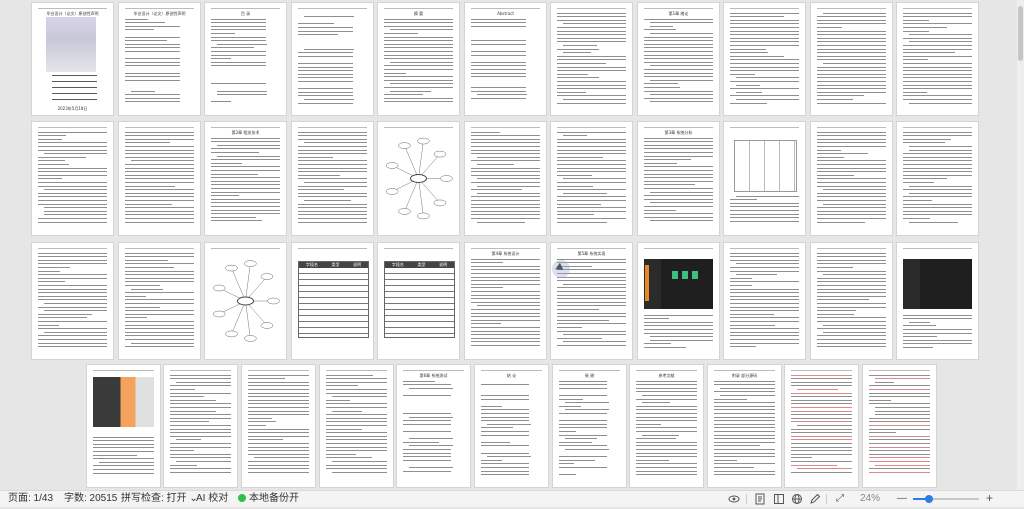 The image size is (1024, 509). I want to click on page-thumbnail: 第1章 绪论, so click(678, 59).